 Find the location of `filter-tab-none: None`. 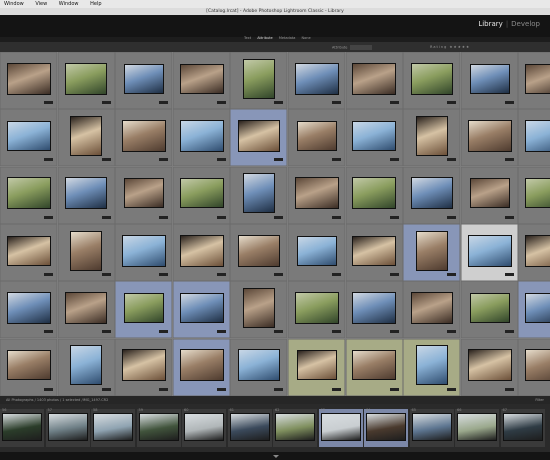

filter-tab-none: None is located at coordinates (306, 38).